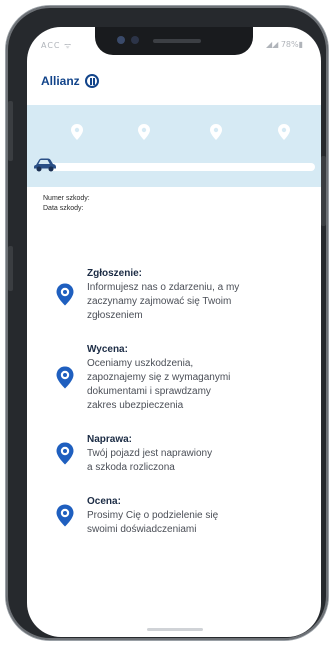 Image resolution: width=336 pixels, height=646 pixels. What do you see at coordinates (110, 439) in the screenshot?
I see `step-title: Naprawa:` at bounding box center [110, 439].